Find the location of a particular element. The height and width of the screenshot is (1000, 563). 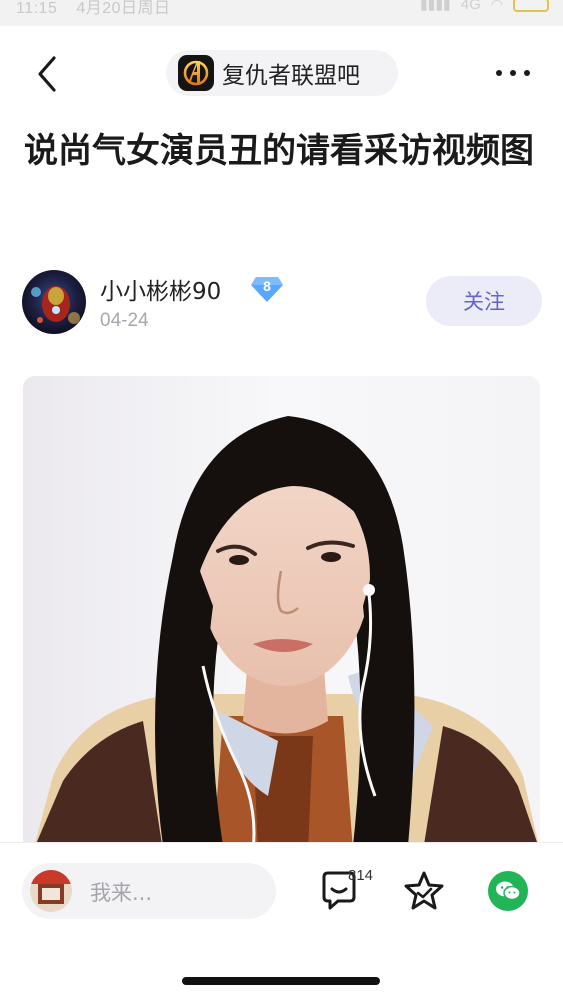

level-badge: 8 is located at coordinates (267, 289).